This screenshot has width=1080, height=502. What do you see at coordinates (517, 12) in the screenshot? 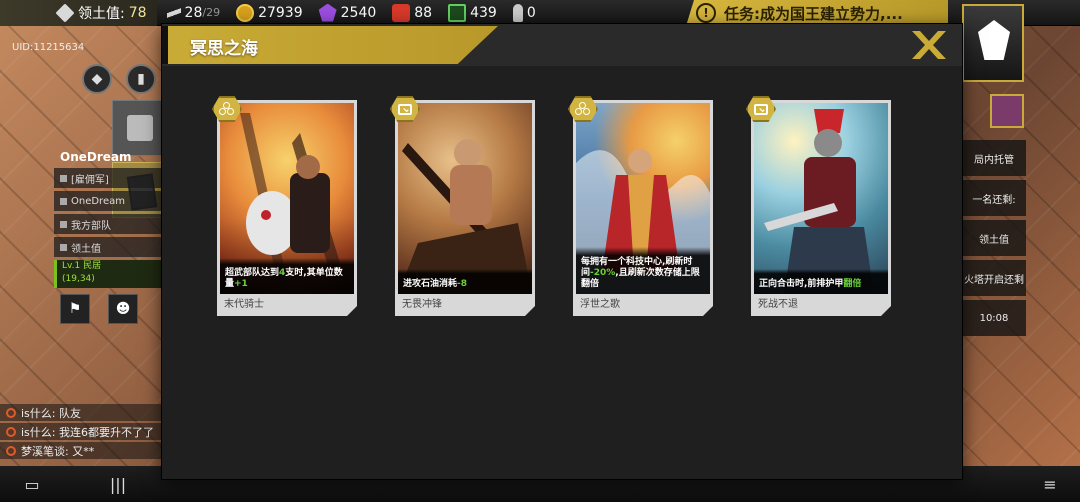
I see `bullet-icon` at bounding box center [517, 12].